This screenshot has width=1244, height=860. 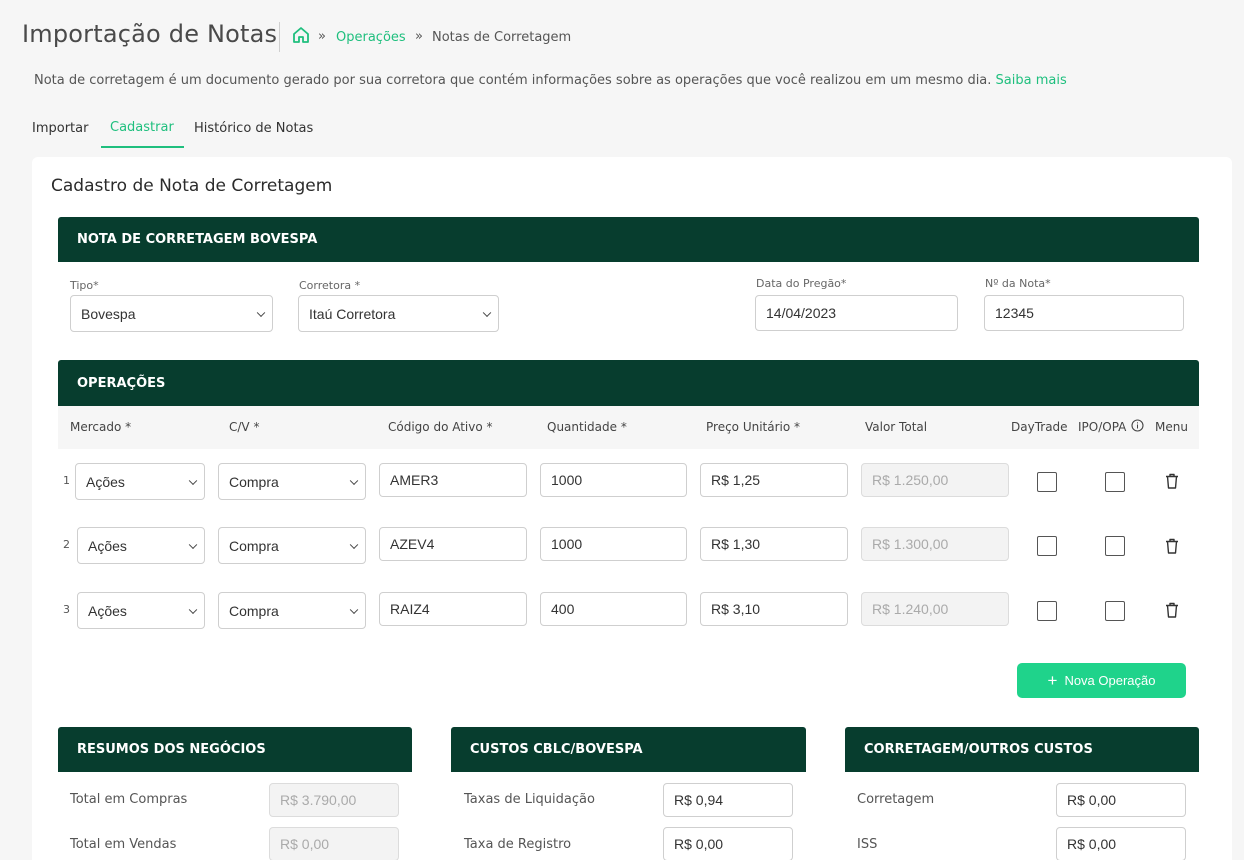 What do you see at coordinates (330, 285) in the screenshot?
I see `corretora-label: Corretora *` at bounding box center [330, 285].